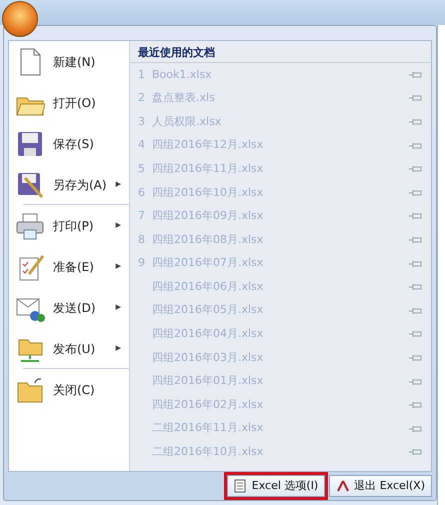 The height and width of the screenshot is (505, 445). What do you see at coordinates (280, 452) in the screenshot?
I see `recent-file-link: 二组2016年10月.xlsx` at bounding box center [280, 452].